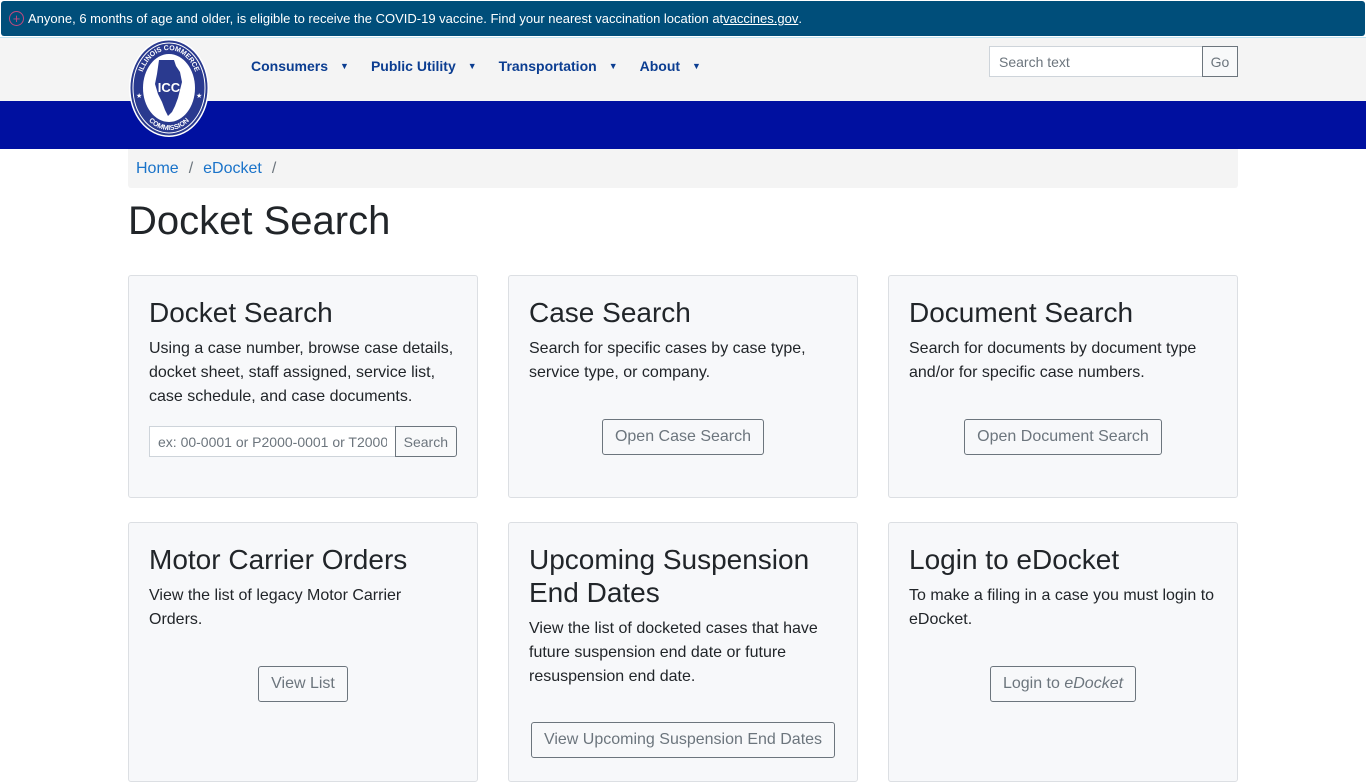  Describe the element at coordinates (303, 684) in the screenshot. I see `view-list-button: View List` at that location.